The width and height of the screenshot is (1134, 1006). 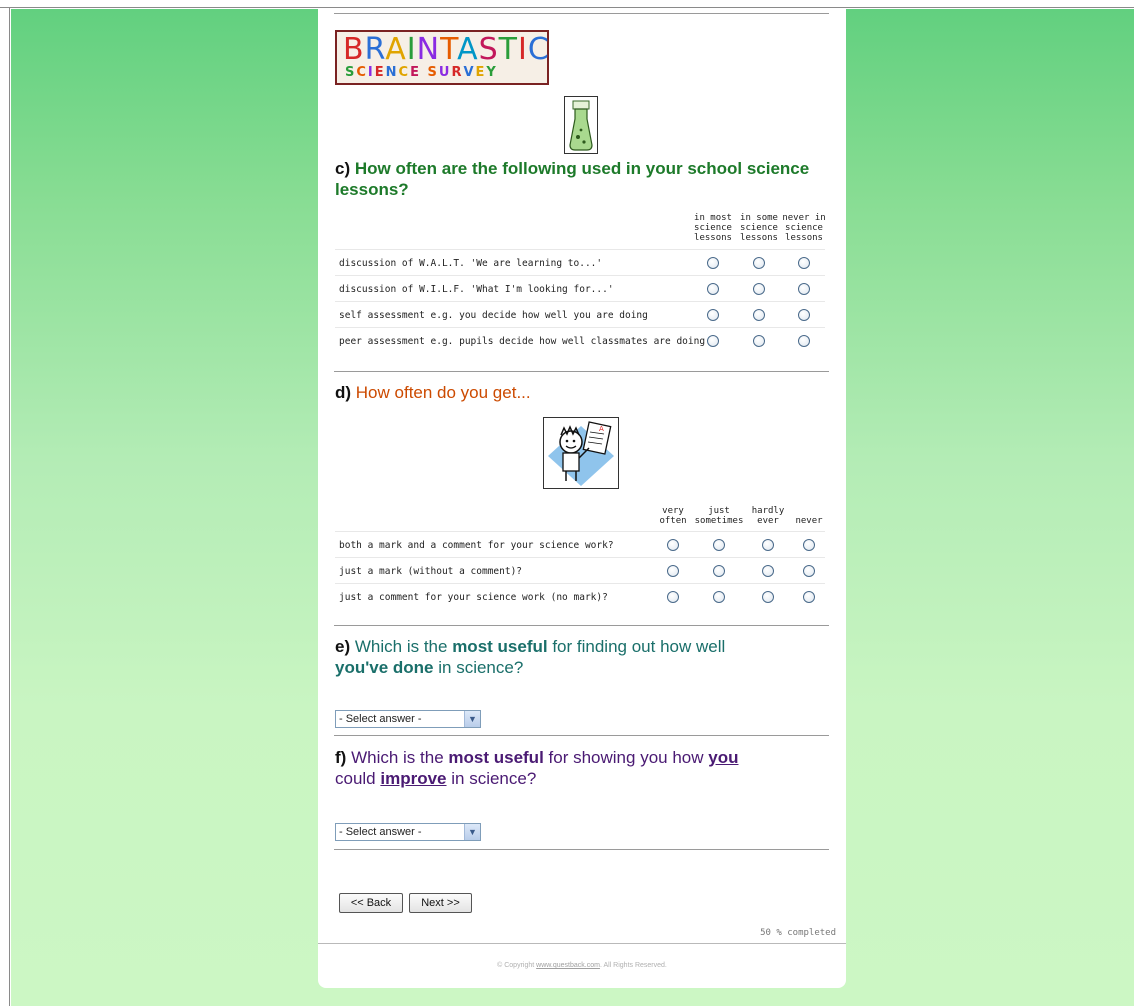 What do you see at coordinates (5, 507) in the screenshot?
I see `window-left-edge` at bounding box center [5, 507].